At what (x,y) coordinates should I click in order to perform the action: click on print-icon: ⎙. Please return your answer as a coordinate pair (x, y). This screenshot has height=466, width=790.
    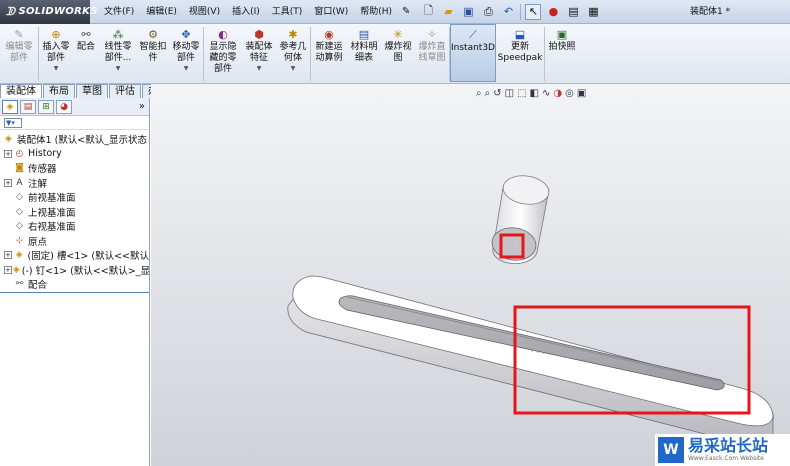
    Looking at the image, I should click on (488, 12).